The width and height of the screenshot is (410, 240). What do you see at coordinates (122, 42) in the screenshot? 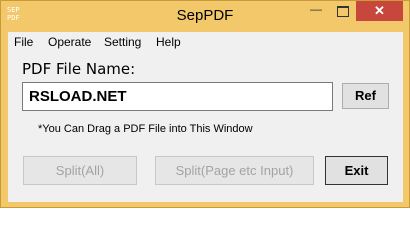
I see `menu-setting: Setting` at bounding box center [122, 42].